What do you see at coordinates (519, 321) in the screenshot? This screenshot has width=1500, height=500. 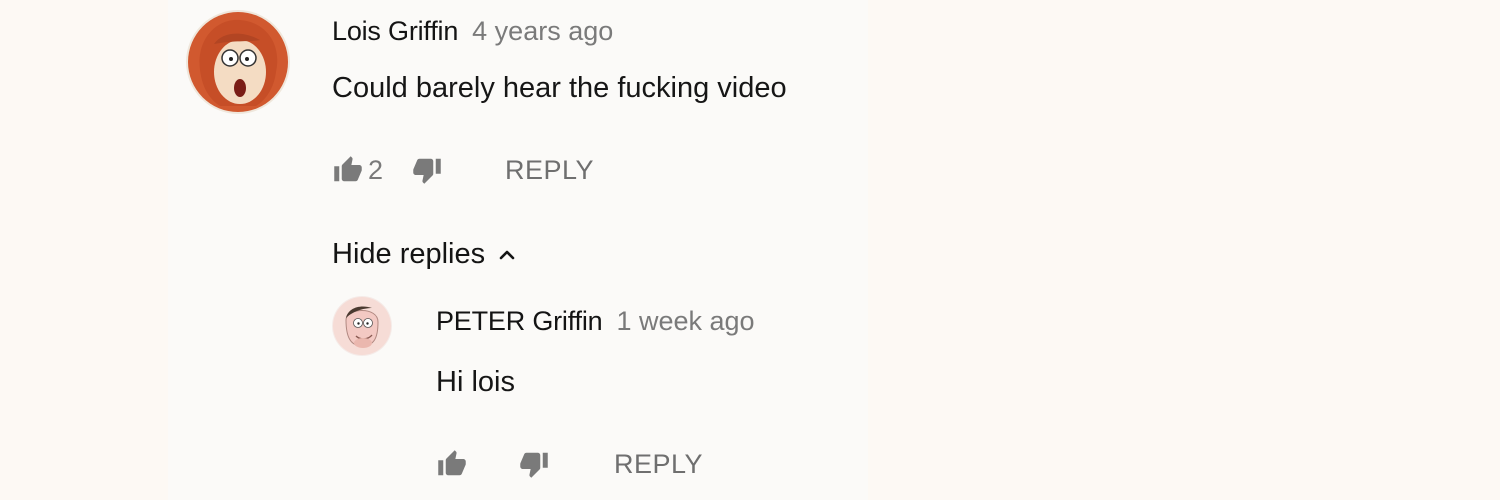 I see `reply-author: PETER Griffin` at bounding box center [519, 321].